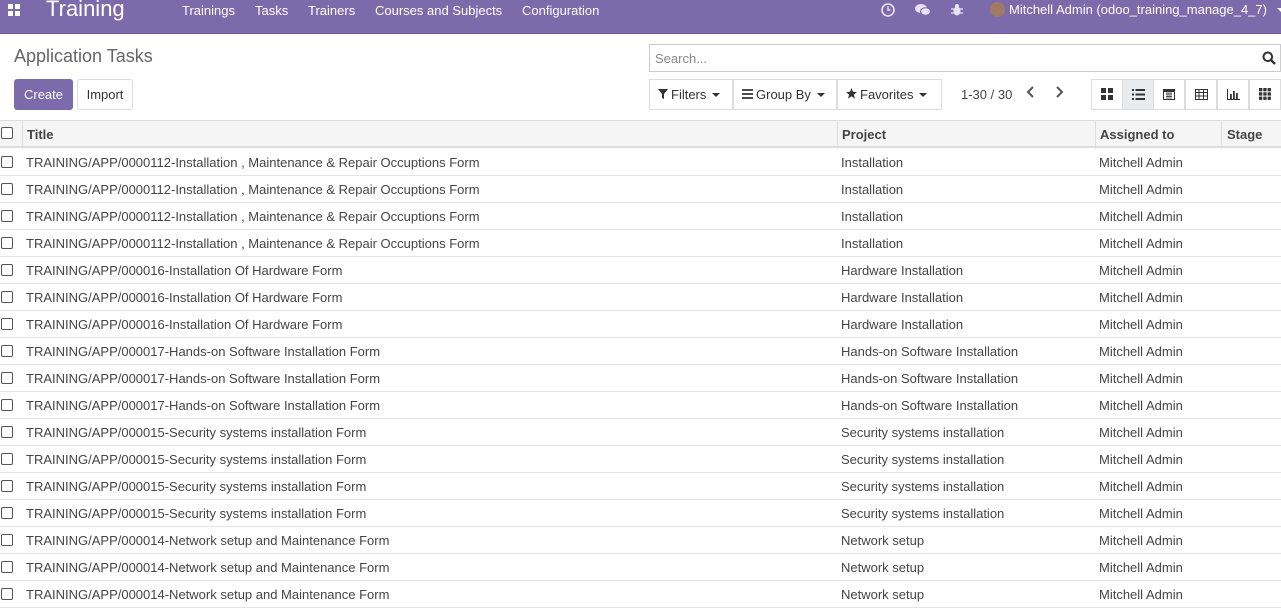  Describe the element at coordinates (43, 94) in the screenshot. I see `create-button: Create` at that location.